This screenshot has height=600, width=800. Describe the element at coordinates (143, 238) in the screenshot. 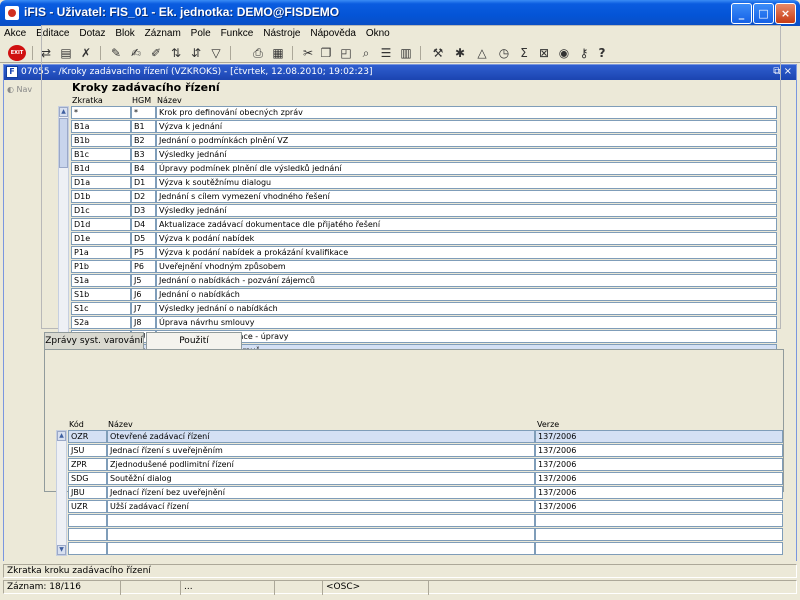

I see `cell-hgm: D5` at that location.